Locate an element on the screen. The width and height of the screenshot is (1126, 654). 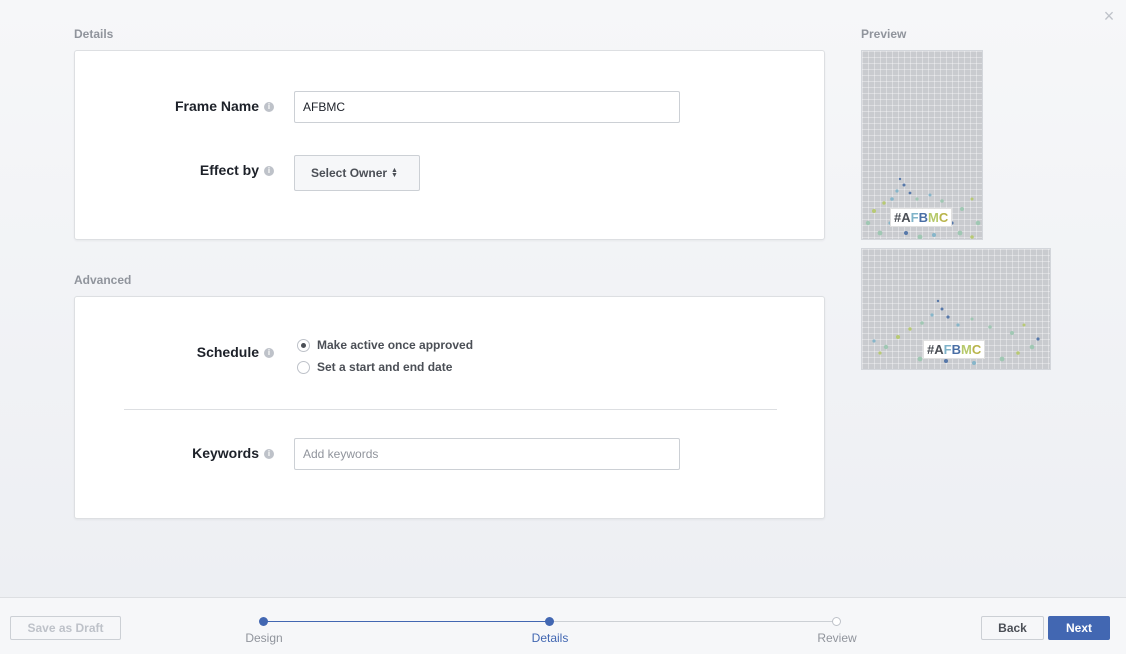
schedule-option-date-range: Set a start and end date is located at coordinates (374, 367).